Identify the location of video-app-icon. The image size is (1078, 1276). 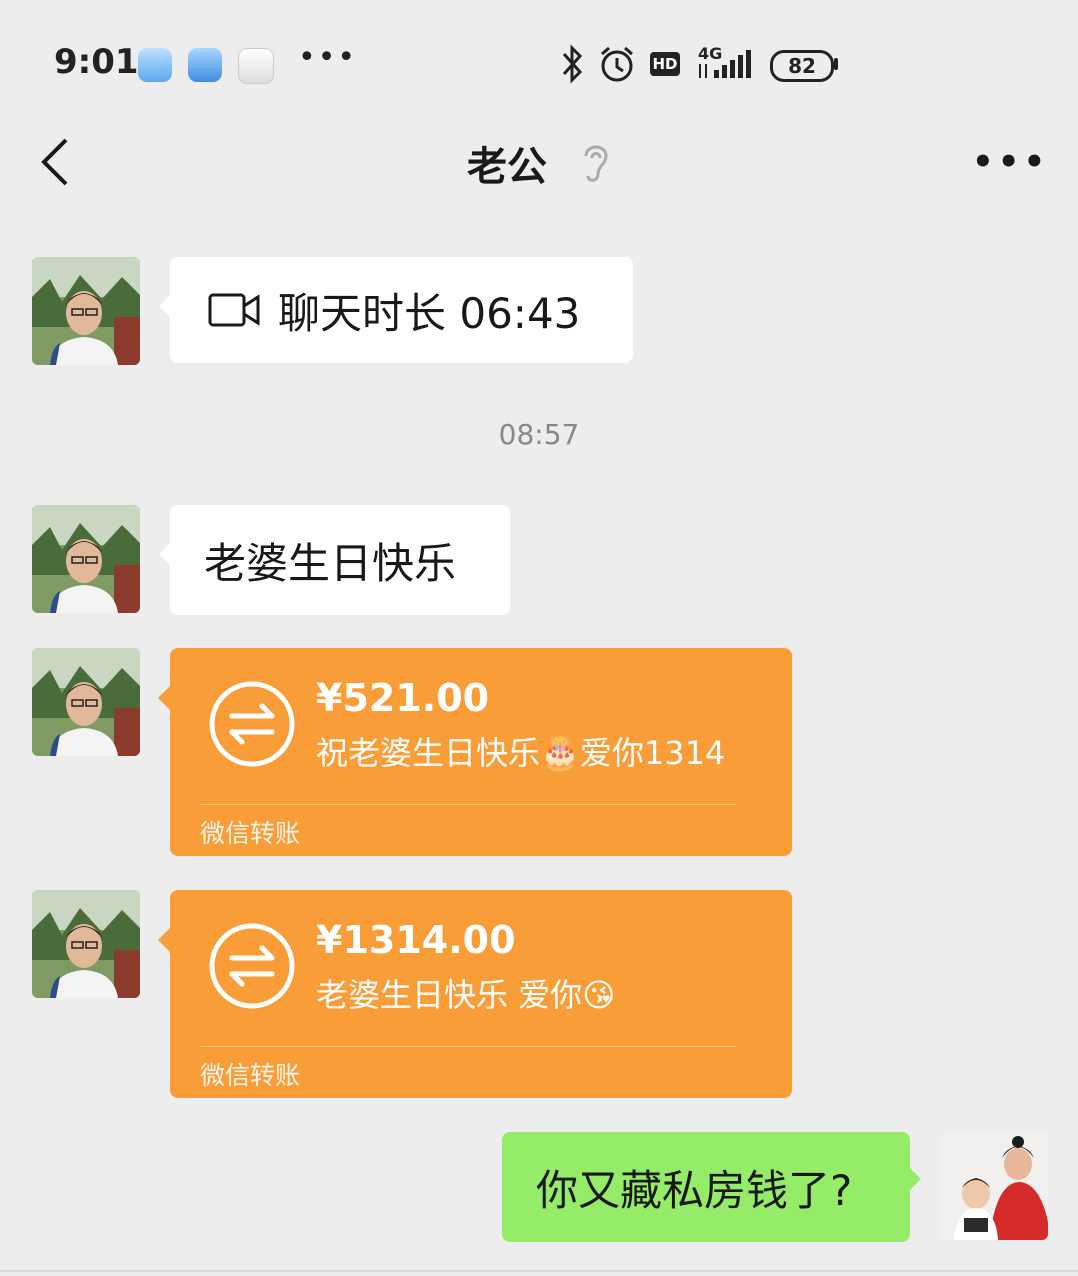
(205, 65).